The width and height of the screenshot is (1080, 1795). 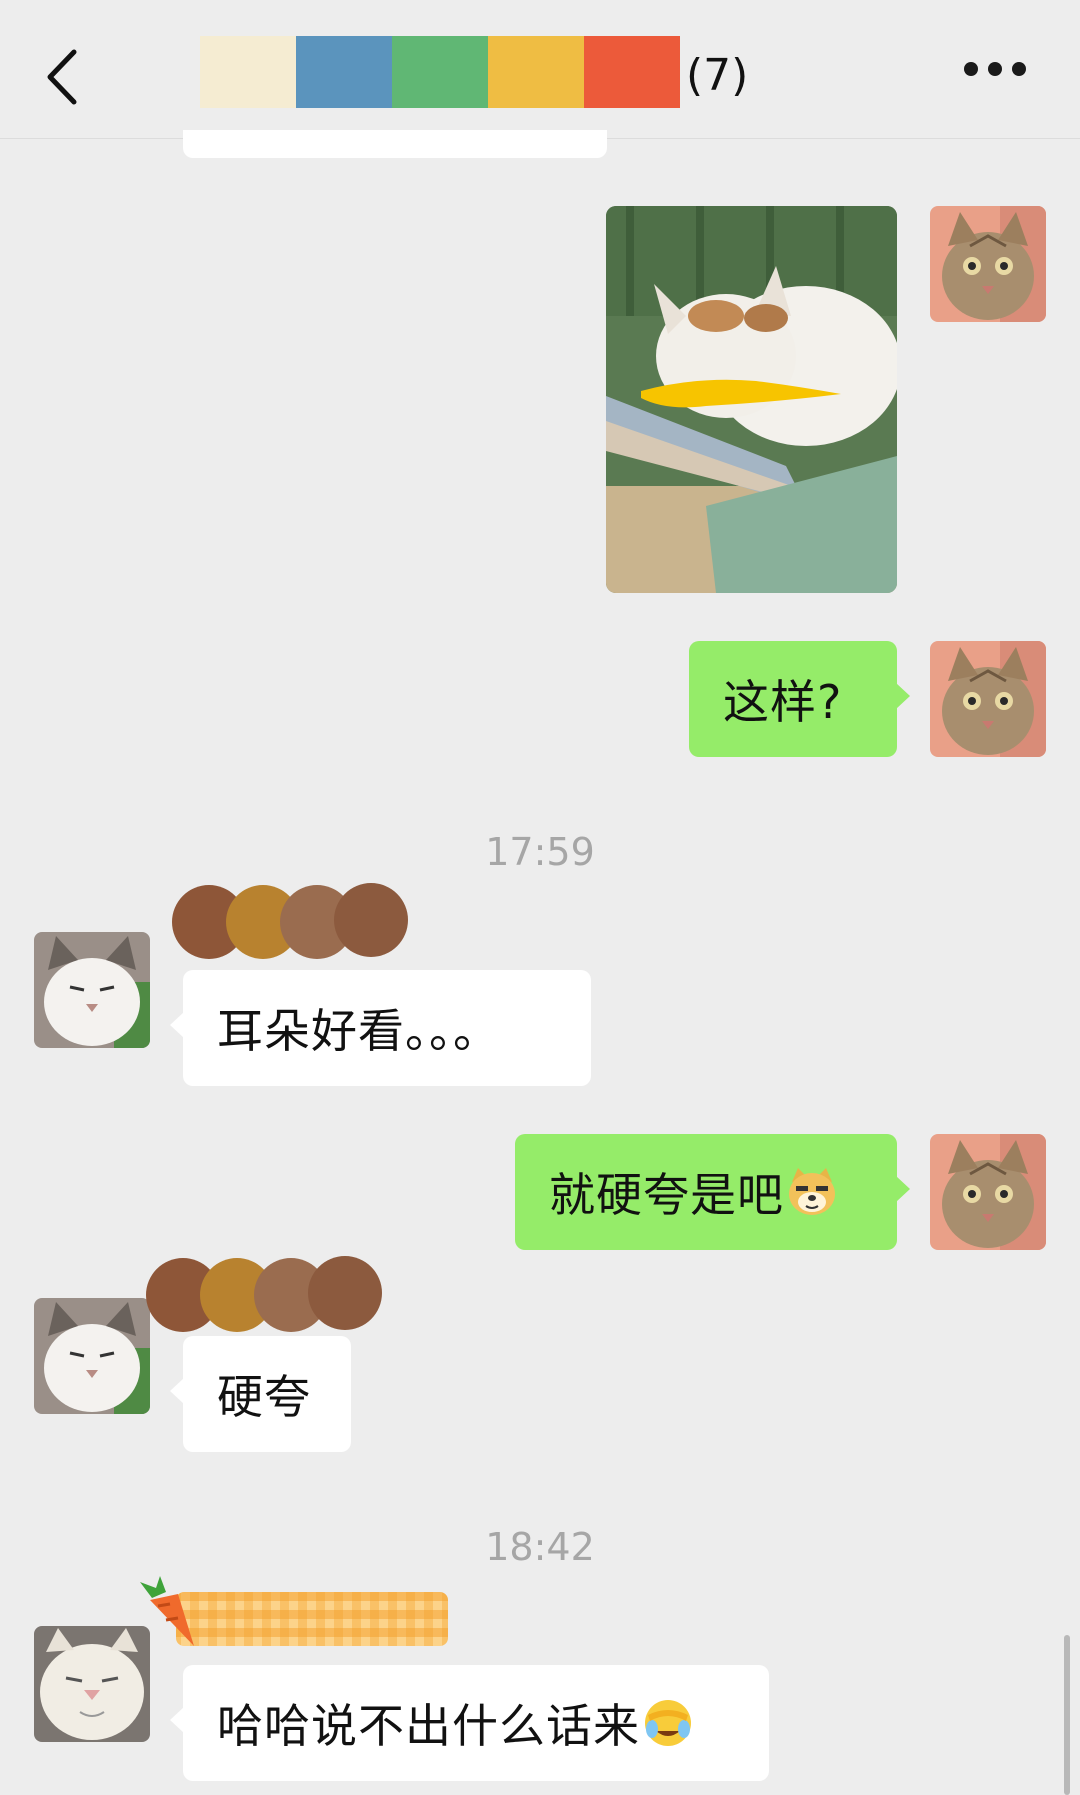 What do you see at coordinates (428, 1726) in the screenshot?
I see `message-text: 哈哈说不出什么话来` at bounding box center [428, 1726].